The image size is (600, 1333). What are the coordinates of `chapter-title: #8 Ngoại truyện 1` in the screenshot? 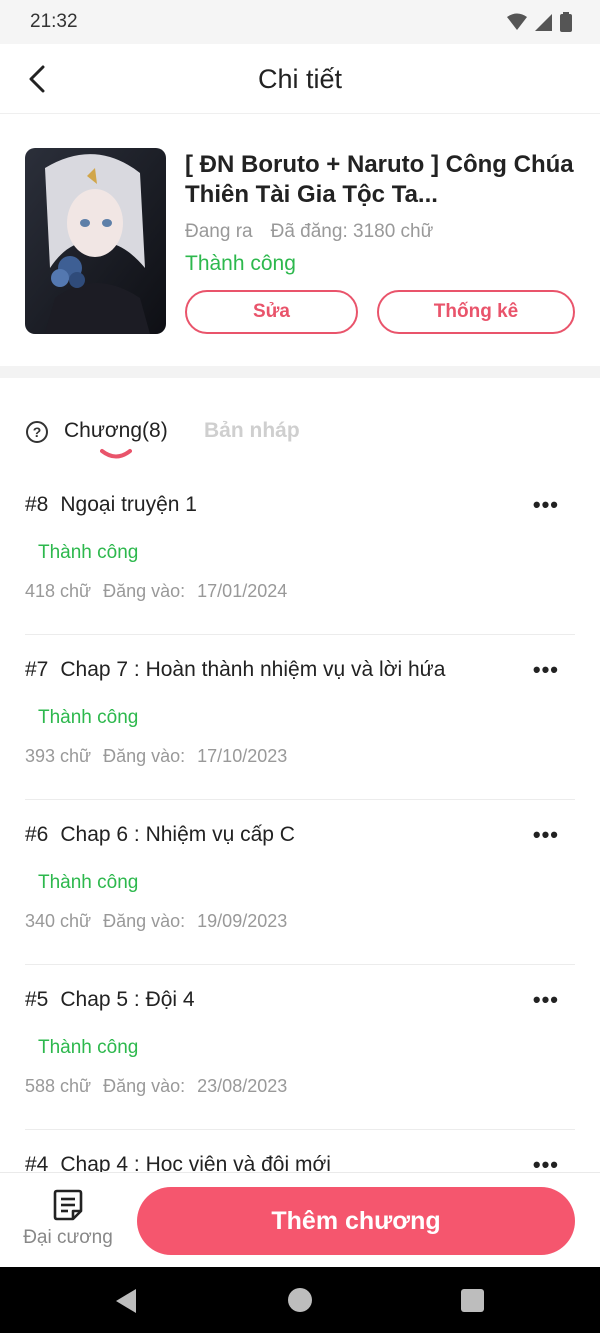 It's located at (111, 505).